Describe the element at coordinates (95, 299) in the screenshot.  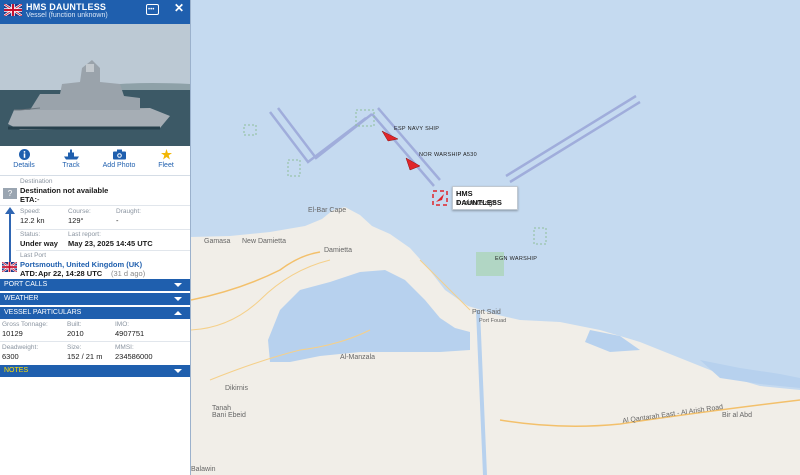
I see `section-weather: WEATHER` at that location.